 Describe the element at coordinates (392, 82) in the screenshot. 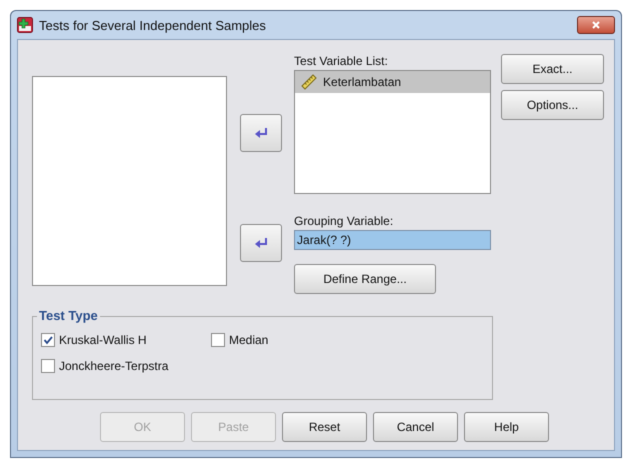

I see `list-item: Keterlambatan` at that location.